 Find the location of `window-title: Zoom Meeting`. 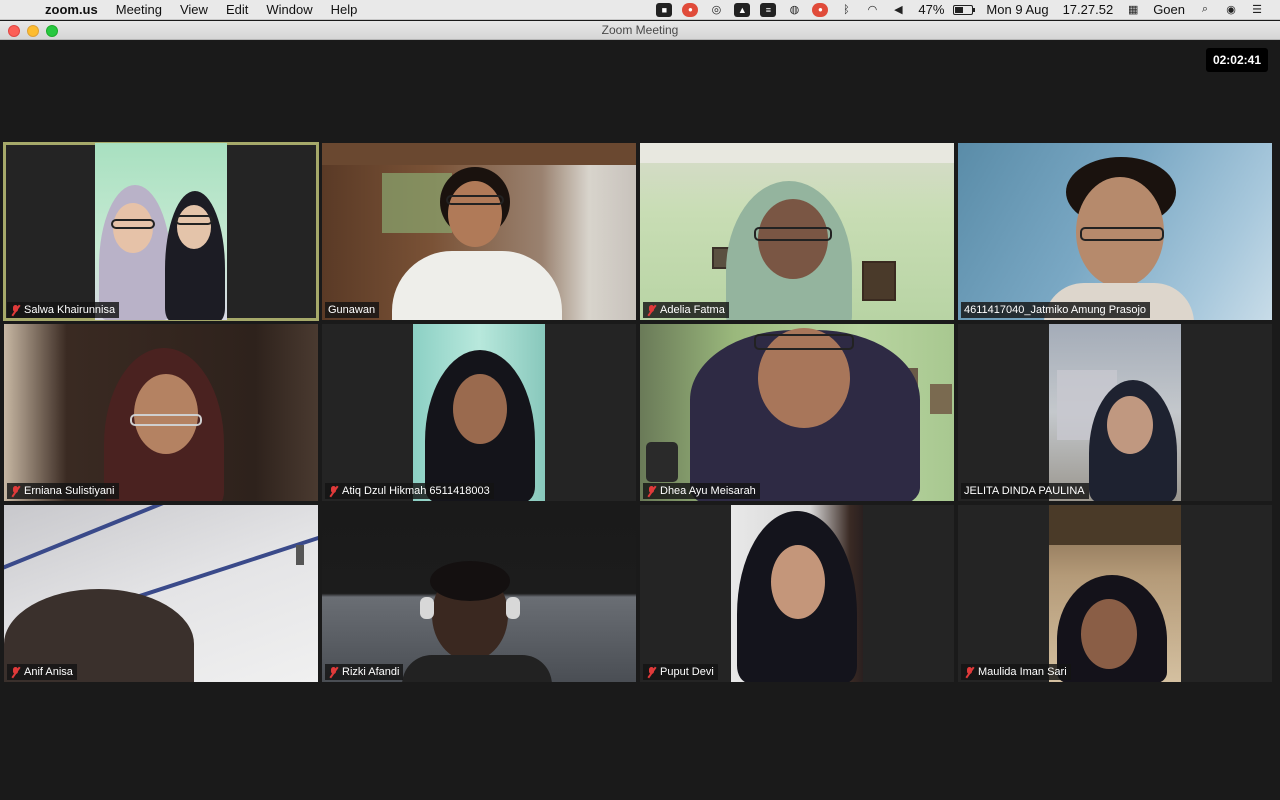

window-title: Zoom Meeting is located at coordinates (640, 30).